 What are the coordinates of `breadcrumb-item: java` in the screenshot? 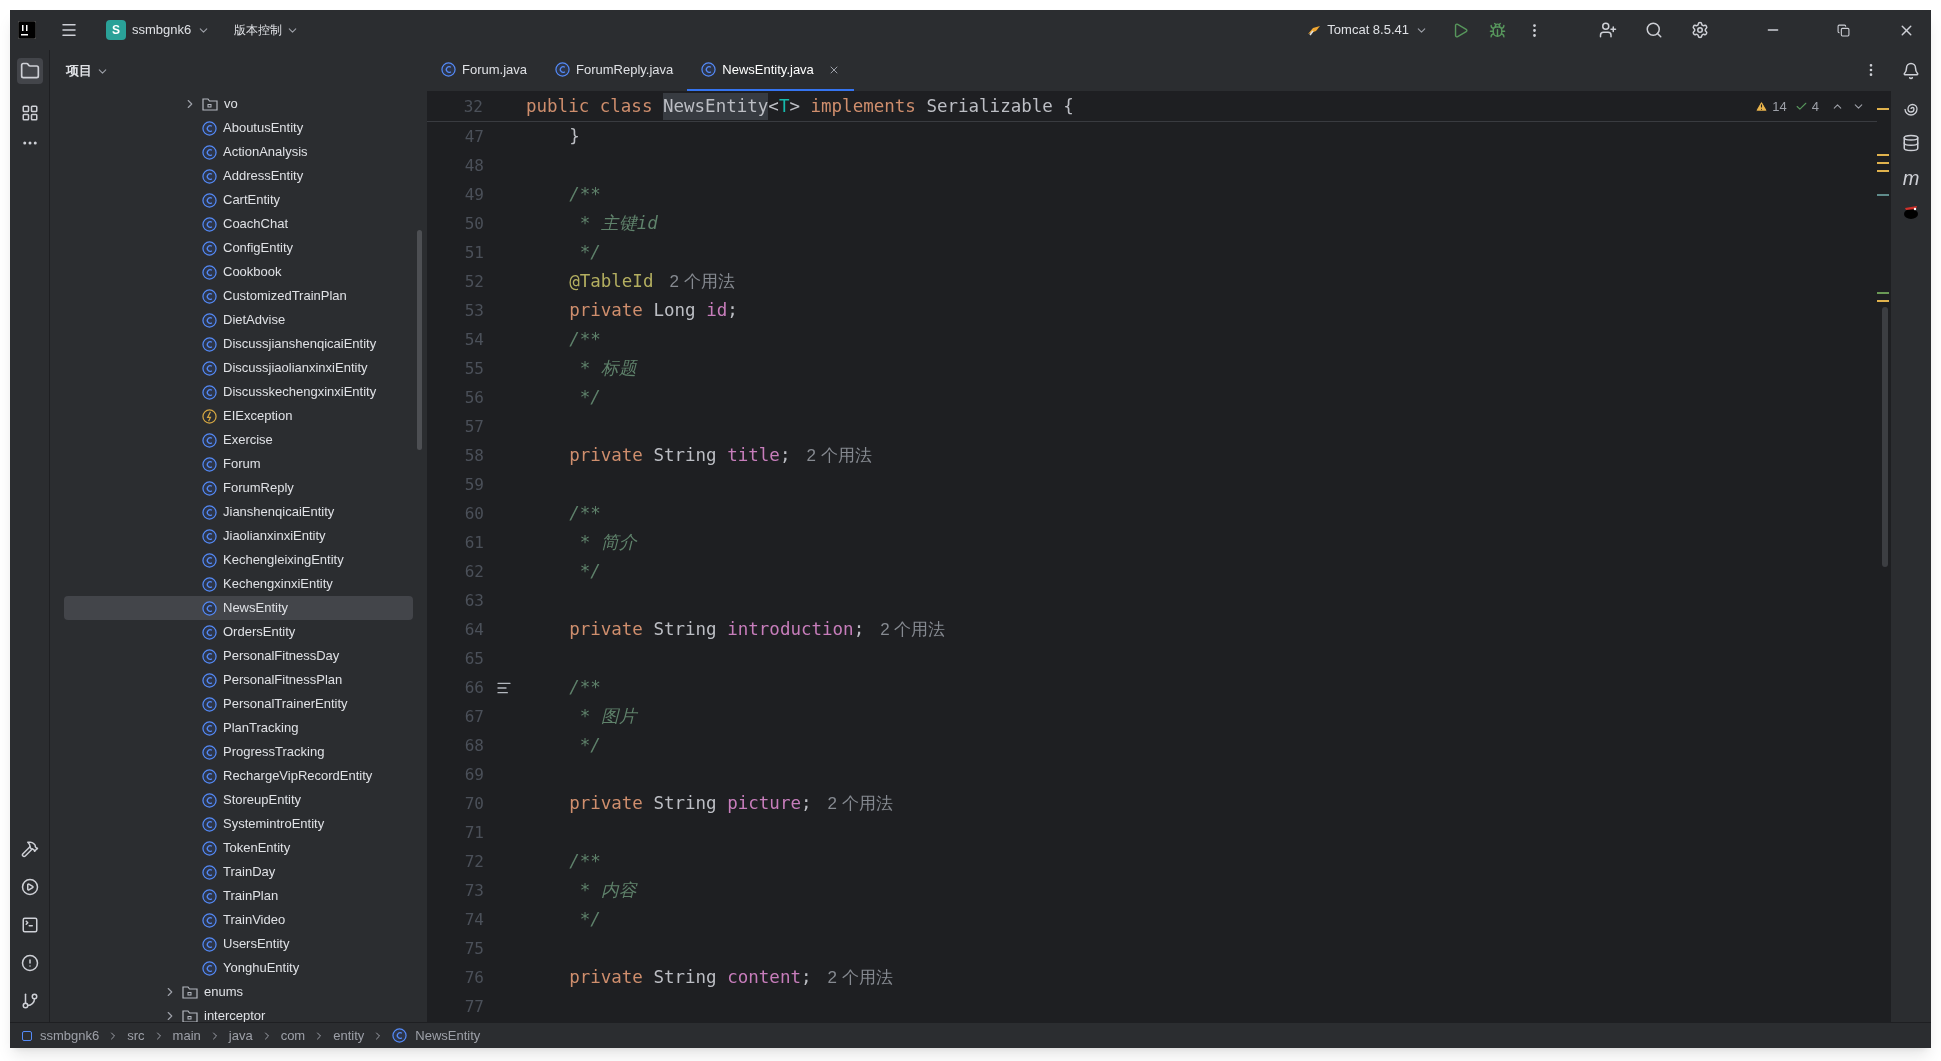 It's located at (240, 1035).